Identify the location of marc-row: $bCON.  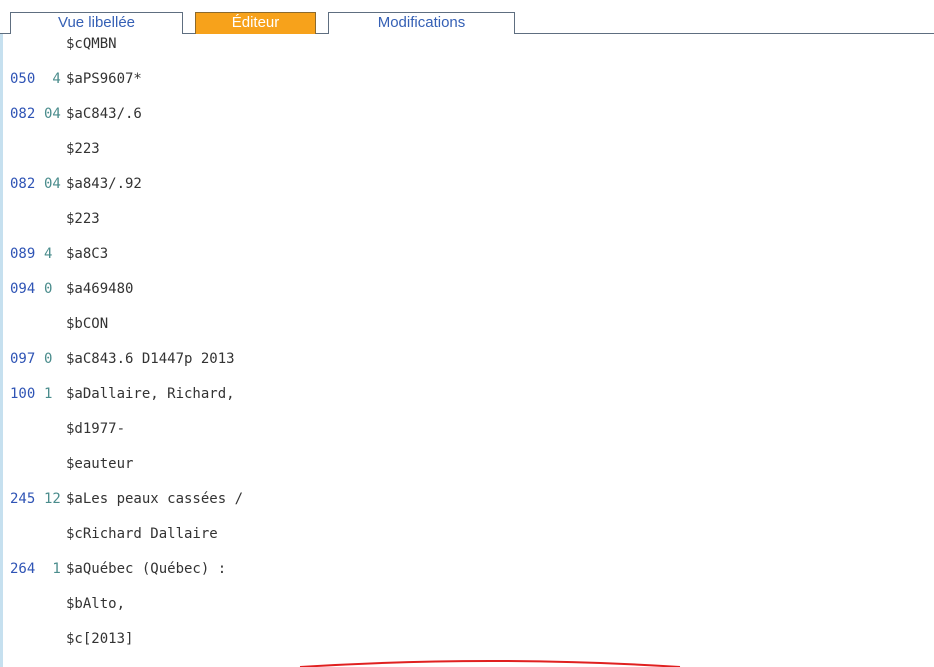
(460, 324).